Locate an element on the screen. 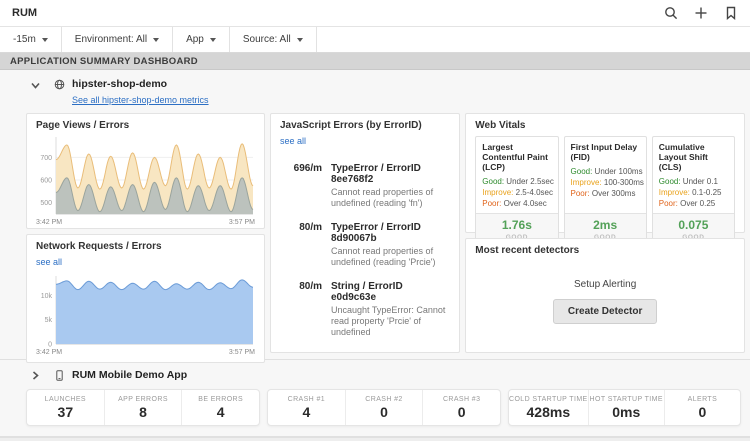 This screenshot has height=441, width=750. bookmark-icon is located at coordinates (731, 13).